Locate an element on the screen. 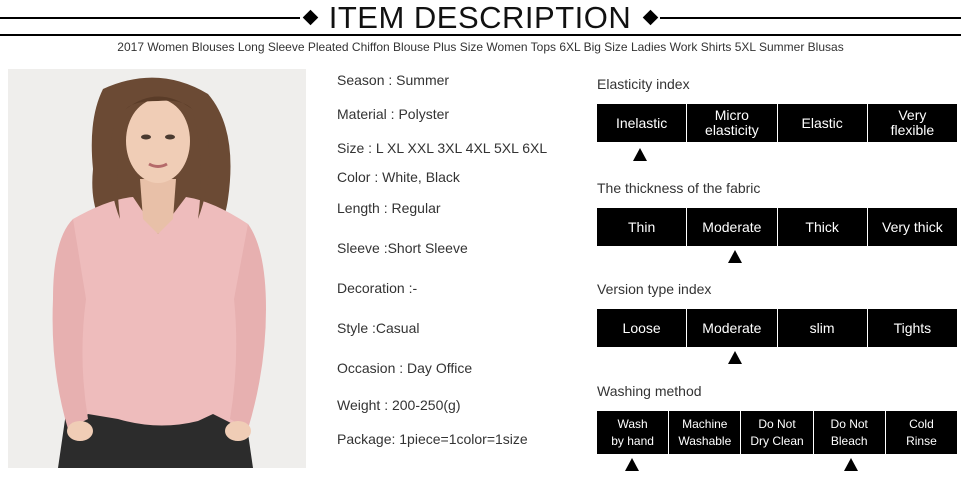 Image resolution: width=961 pixels, height=478 pixels. version-option: Loose is located at coordinates (641, 327).